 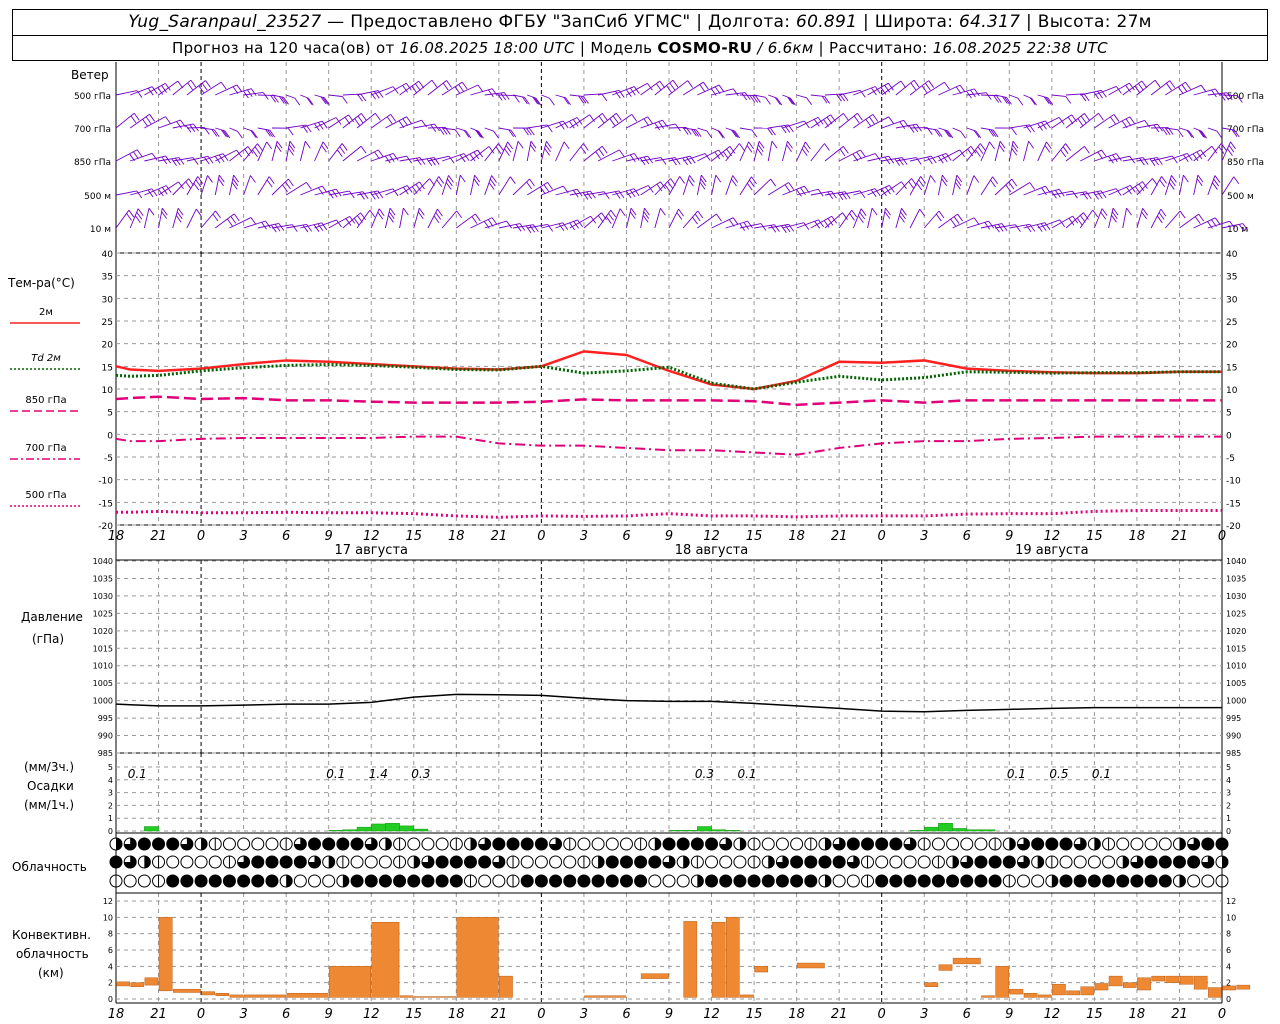 I want to click on pressure-tick-right: 1035, so click(x=1236, y=578).